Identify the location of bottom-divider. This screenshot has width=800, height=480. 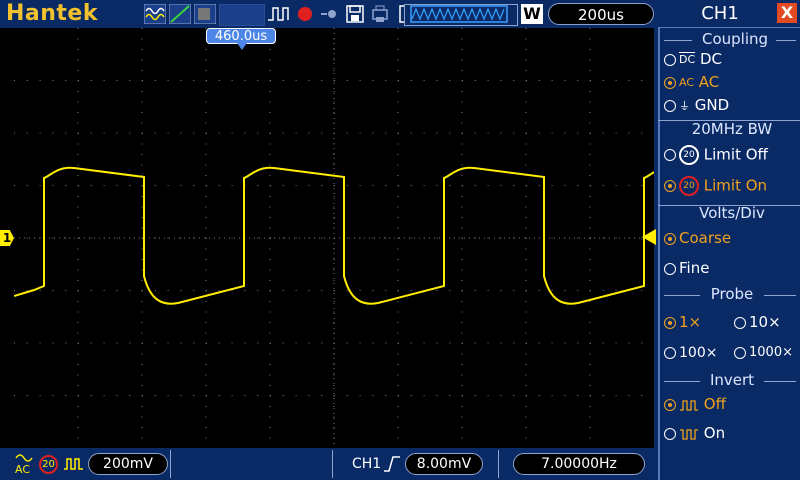
(498, 464).